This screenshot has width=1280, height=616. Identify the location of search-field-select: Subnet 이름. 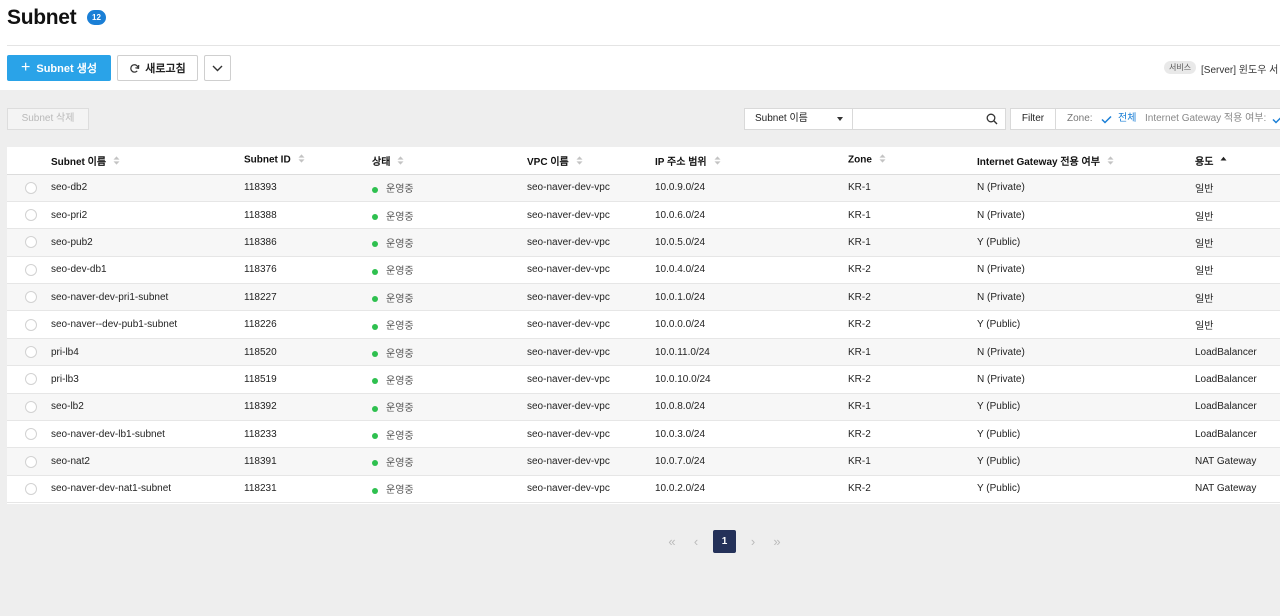
(798, 119).